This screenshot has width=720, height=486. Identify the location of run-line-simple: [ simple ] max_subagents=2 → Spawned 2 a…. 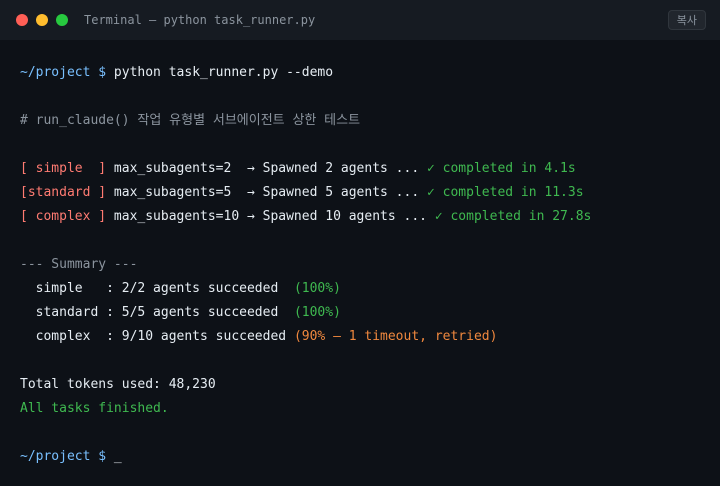
(365, 169).